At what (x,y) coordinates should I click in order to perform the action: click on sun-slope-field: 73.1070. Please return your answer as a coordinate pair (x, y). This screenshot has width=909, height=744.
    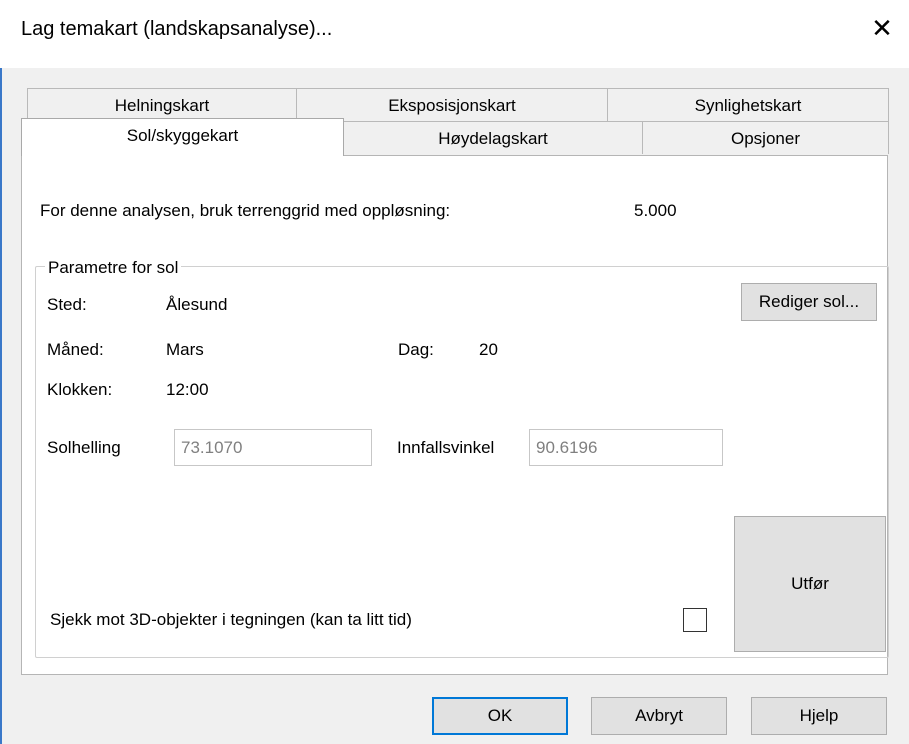
    Looking at the image, I should click on (273, 447).